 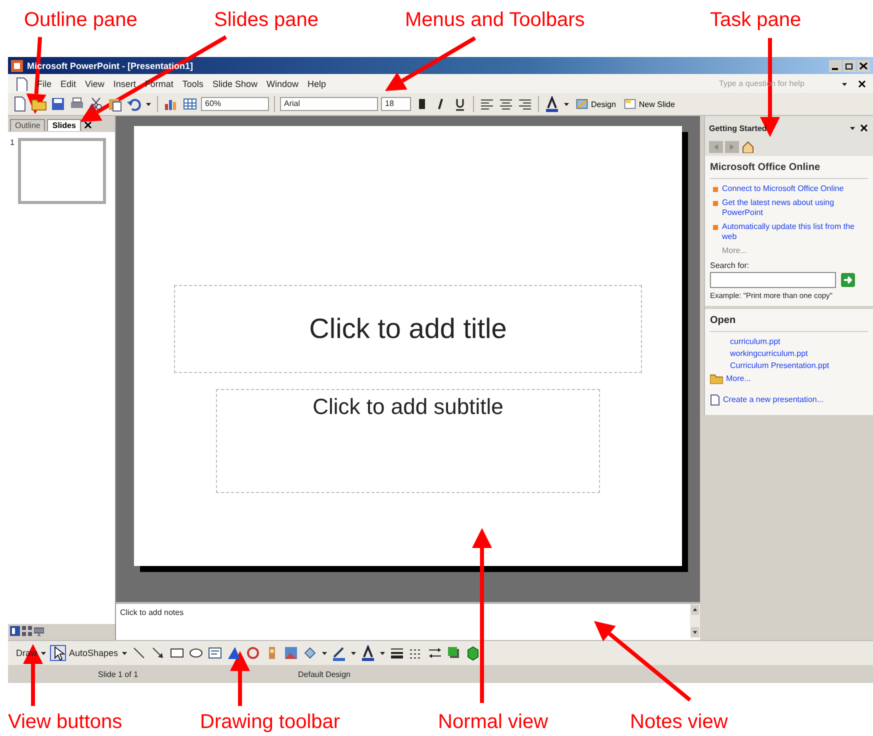 I want to click on cursor-icon, so click(x=58, y=653).